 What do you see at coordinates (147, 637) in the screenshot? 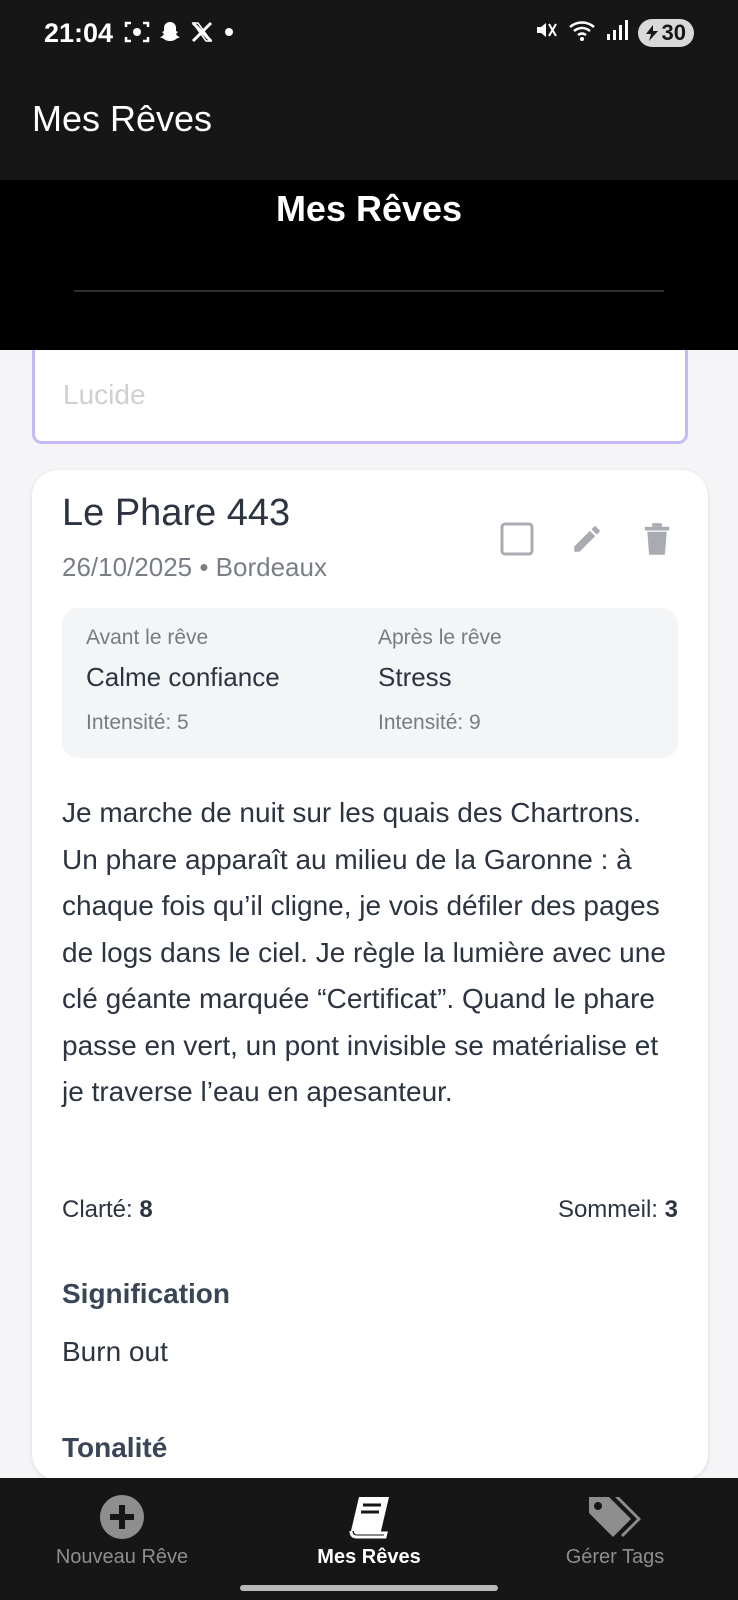
I see `before-label: Avant le rêve` at bounding box center [147, 637].